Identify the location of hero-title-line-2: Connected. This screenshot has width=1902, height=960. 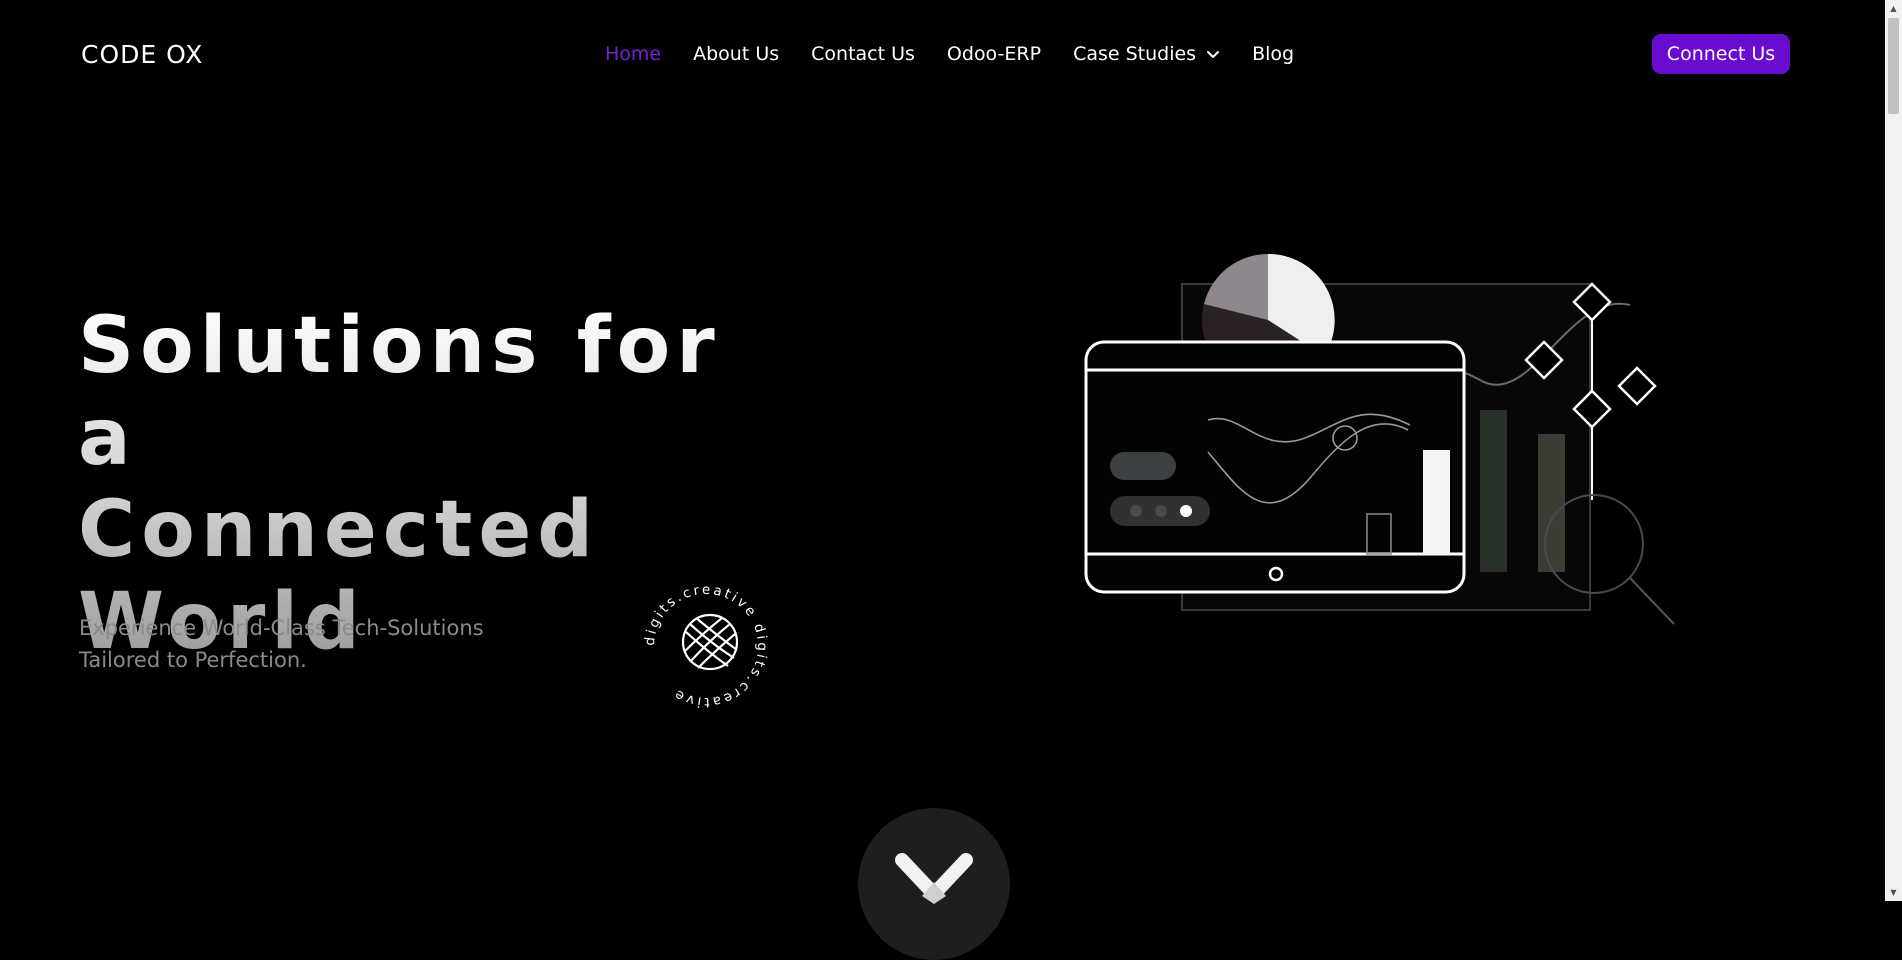
(339, 530).